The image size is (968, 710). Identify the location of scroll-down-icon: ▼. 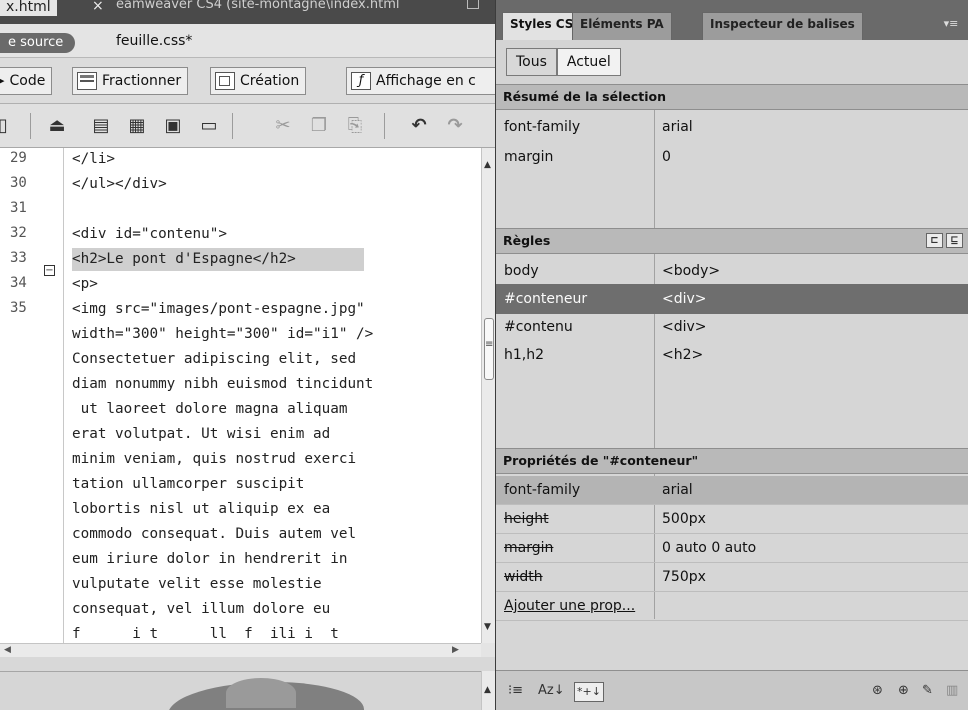
(487, 627).